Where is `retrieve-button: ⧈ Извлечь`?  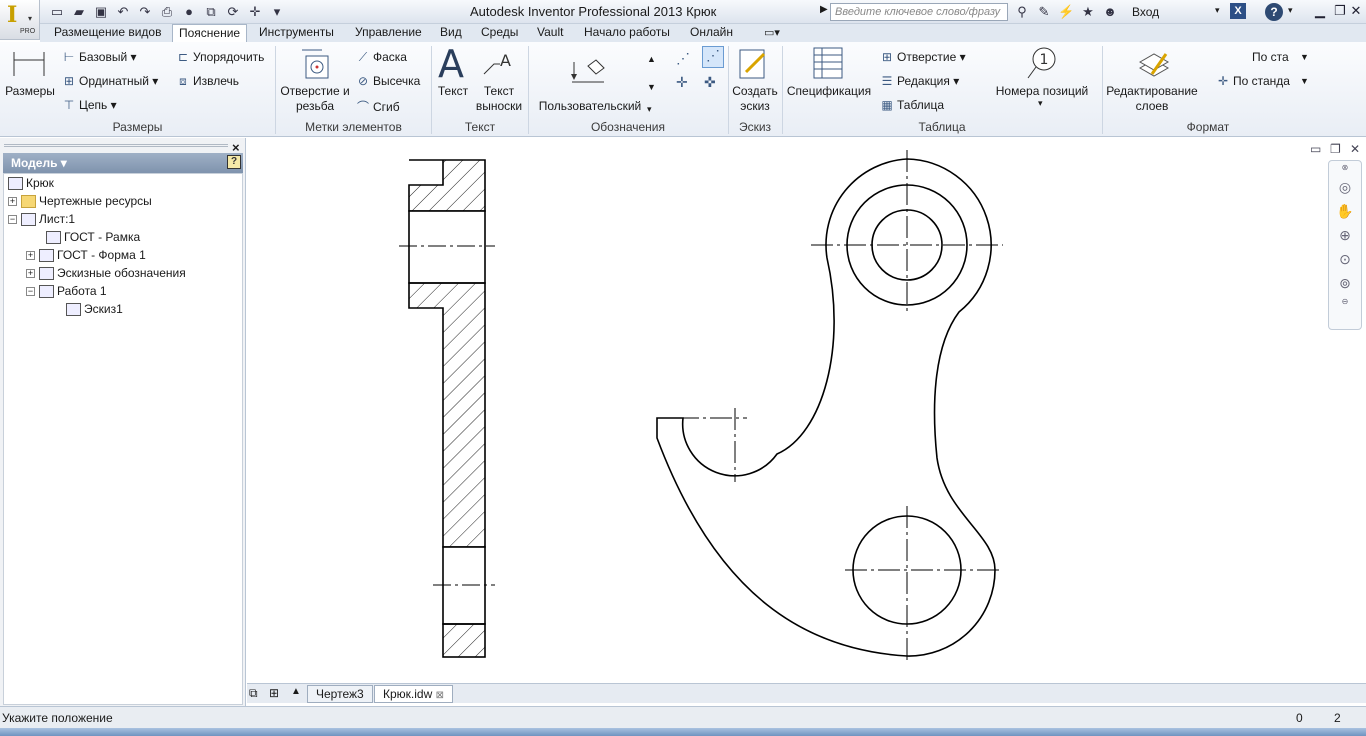
retrieve-button: ⧈ Извлечь is located at coordinates (207, 81).